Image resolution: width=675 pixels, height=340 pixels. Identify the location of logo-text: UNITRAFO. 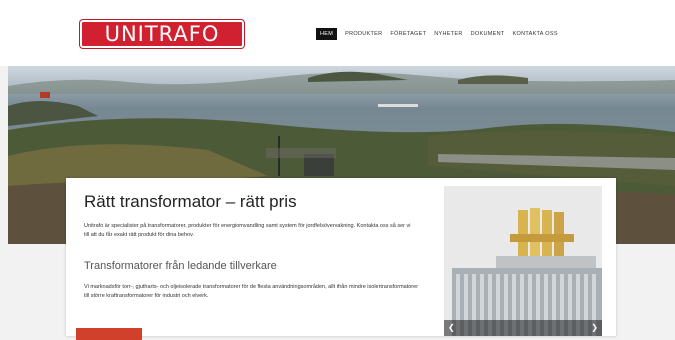
(162, 34).